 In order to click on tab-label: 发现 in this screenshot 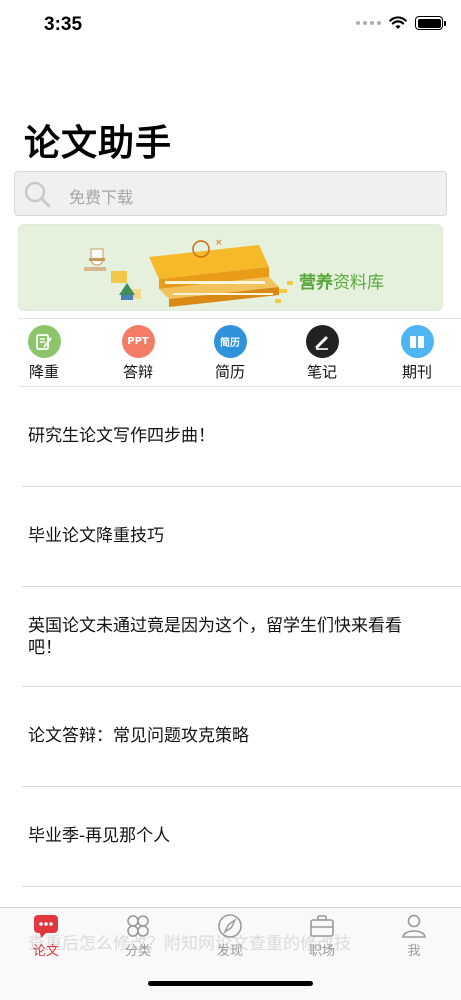, I will do `click(229, 951)`.